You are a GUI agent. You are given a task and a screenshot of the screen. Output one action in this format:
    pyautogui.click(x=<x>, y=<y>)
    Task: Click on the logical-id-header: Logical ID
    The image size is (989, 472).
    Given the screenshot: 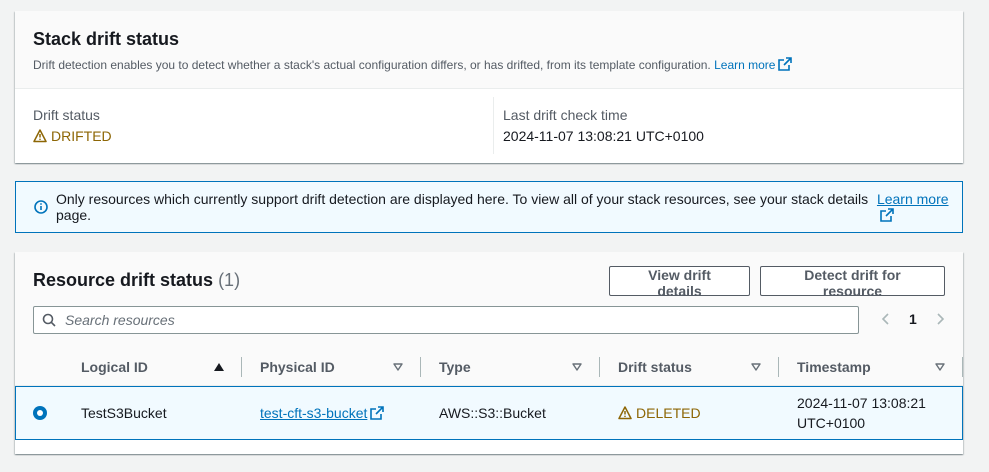 What is the action you would take?
    pyautogui.click(x=152, y=367)
    